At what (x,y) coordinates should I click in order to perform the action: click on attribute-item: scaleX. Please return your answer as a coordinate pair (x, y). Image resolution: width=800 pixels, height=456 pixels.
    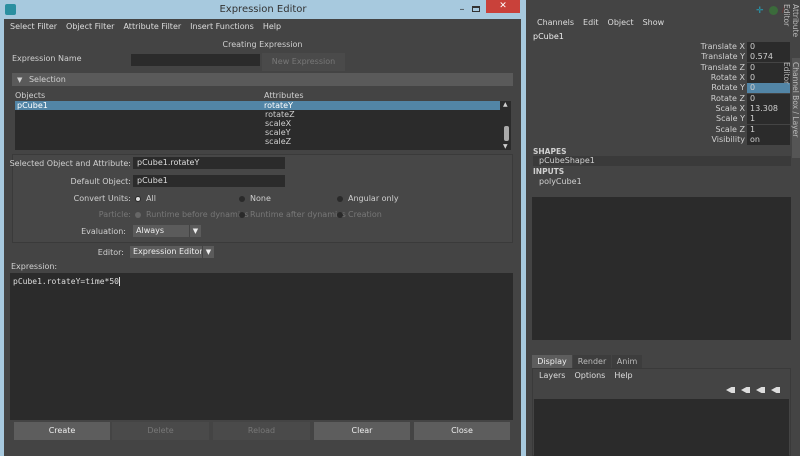
    Looking at the image, I should click on (386, 123).